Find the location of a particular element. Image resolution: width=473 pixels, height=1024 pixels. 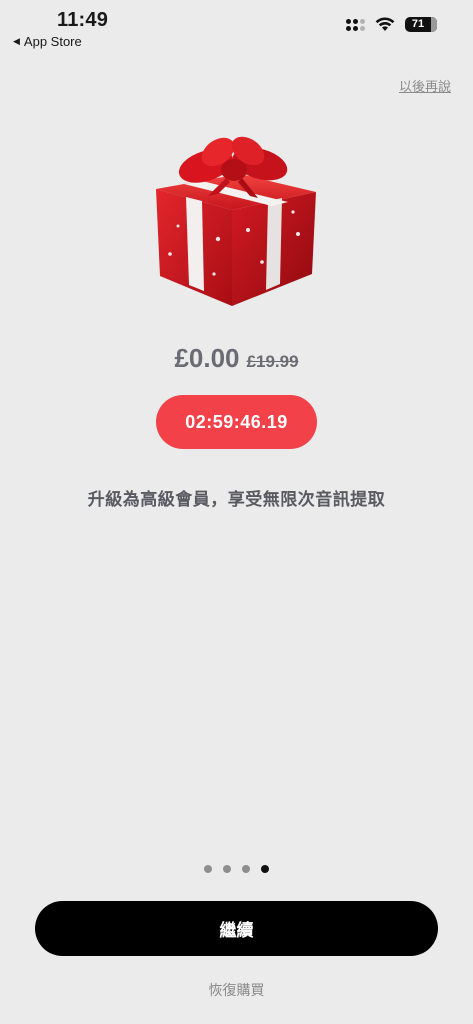

continue-button: 繼續 is located at coordinates (236, 928).